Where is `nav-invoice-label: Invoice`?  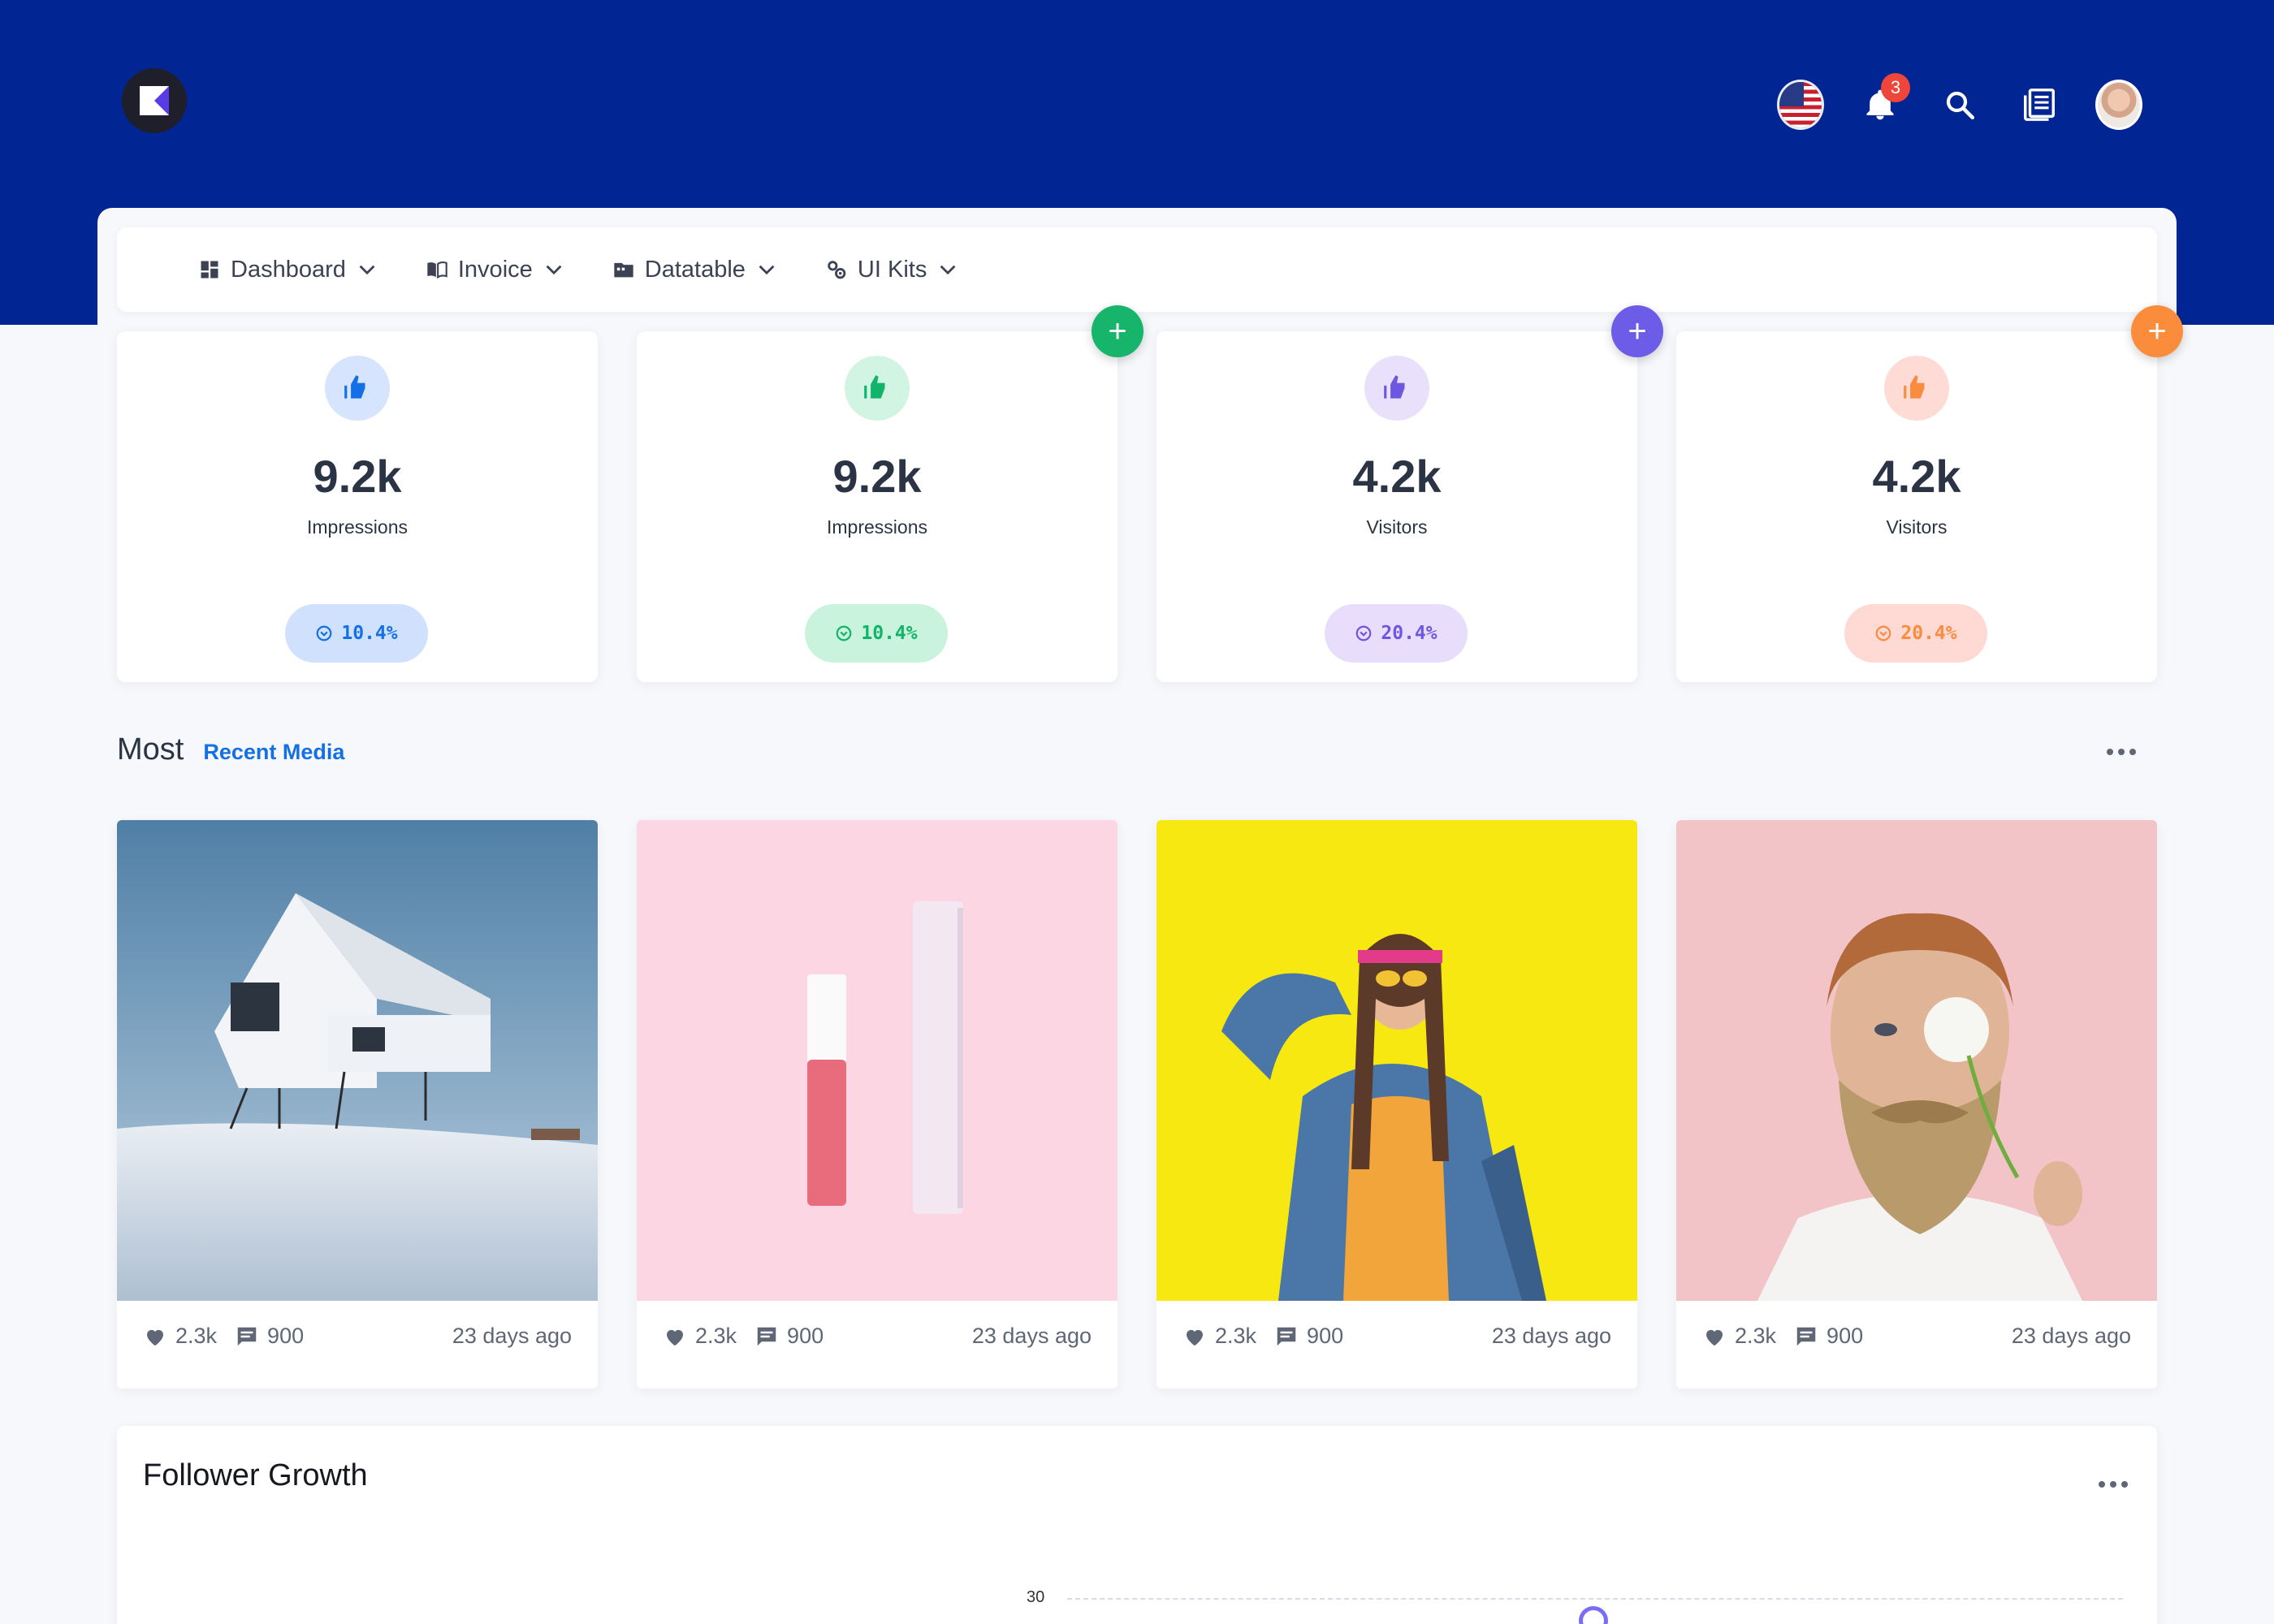 nav-invoice-label: Invoice is located at coordinates (495, 270).